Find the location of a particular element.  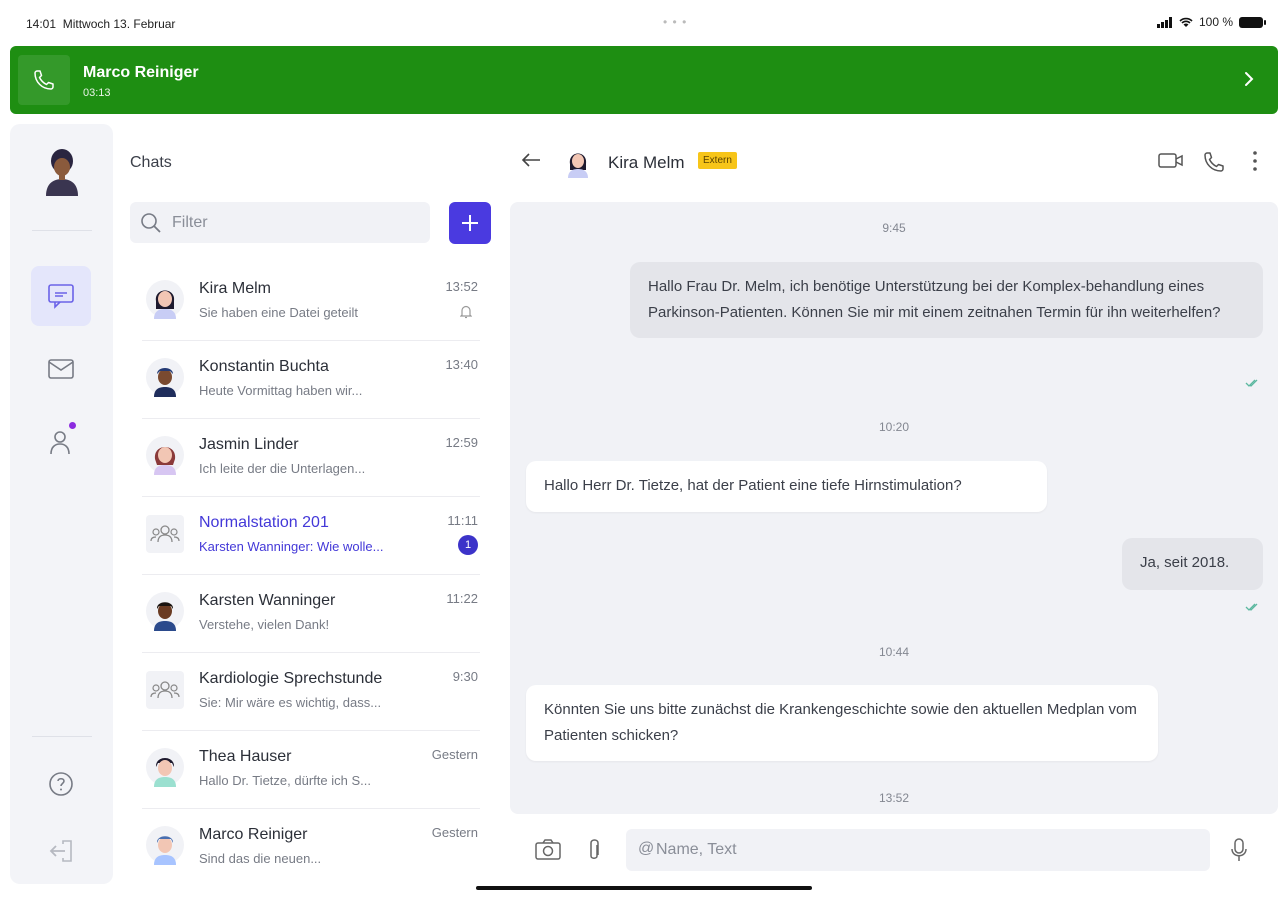

message-timestamp: 9:45 is located at coordinates (894, 228).